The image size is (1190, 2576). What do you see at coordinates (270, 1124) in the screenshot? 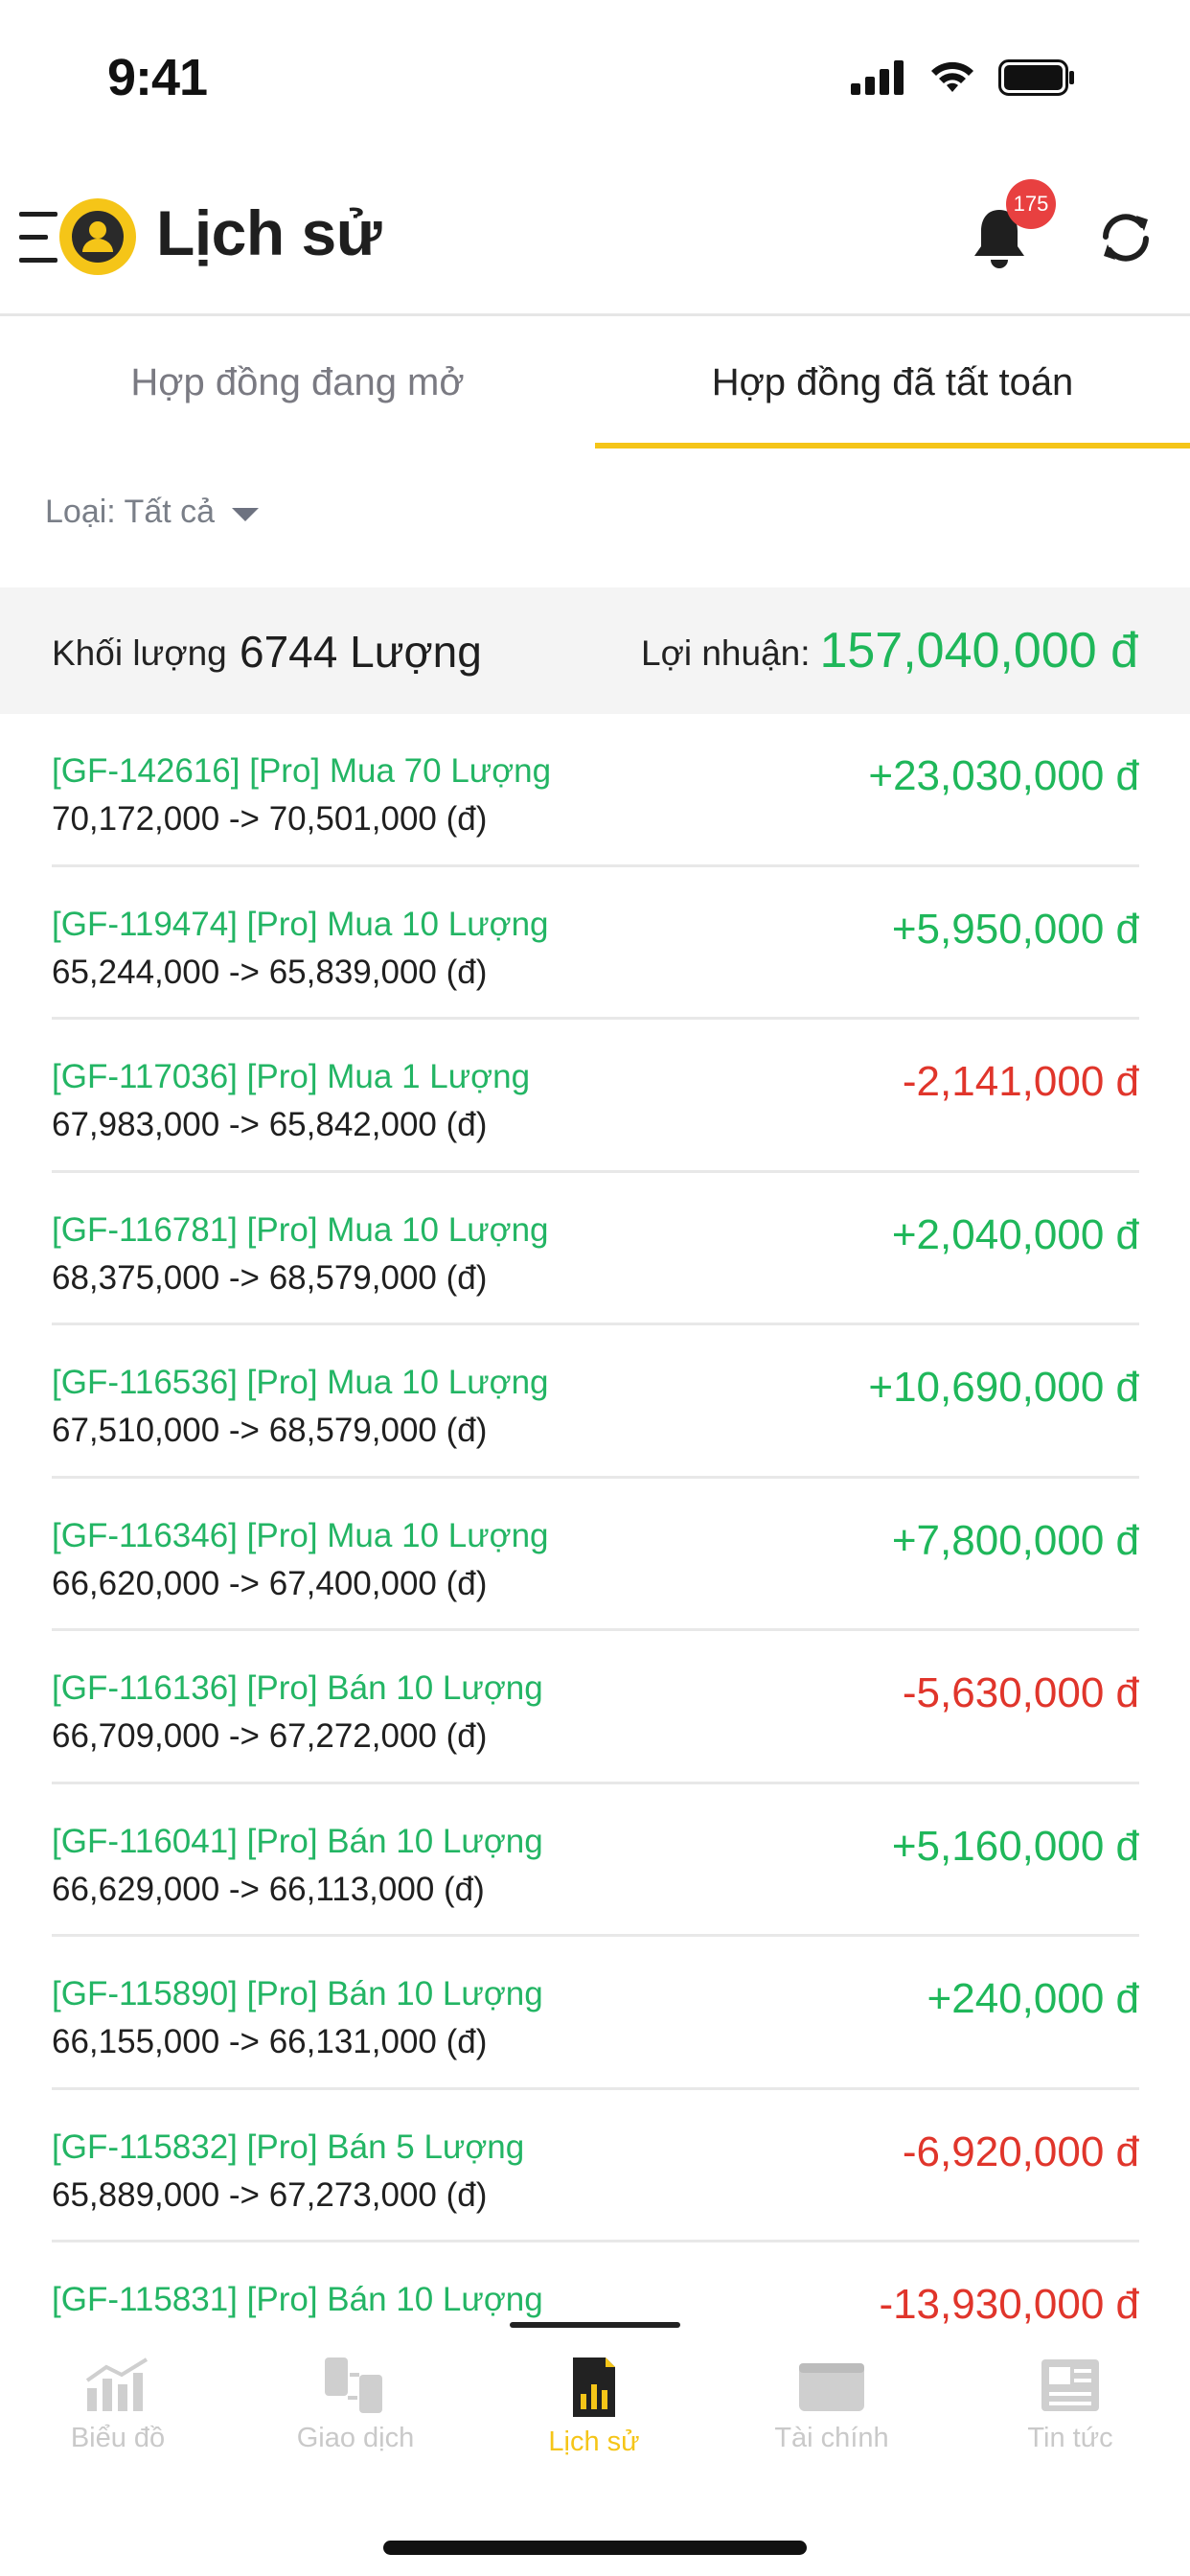
I see `contract-prices: 67,983,000 -> 65,842,000 (đ)` at bounding box center [270, 1124].